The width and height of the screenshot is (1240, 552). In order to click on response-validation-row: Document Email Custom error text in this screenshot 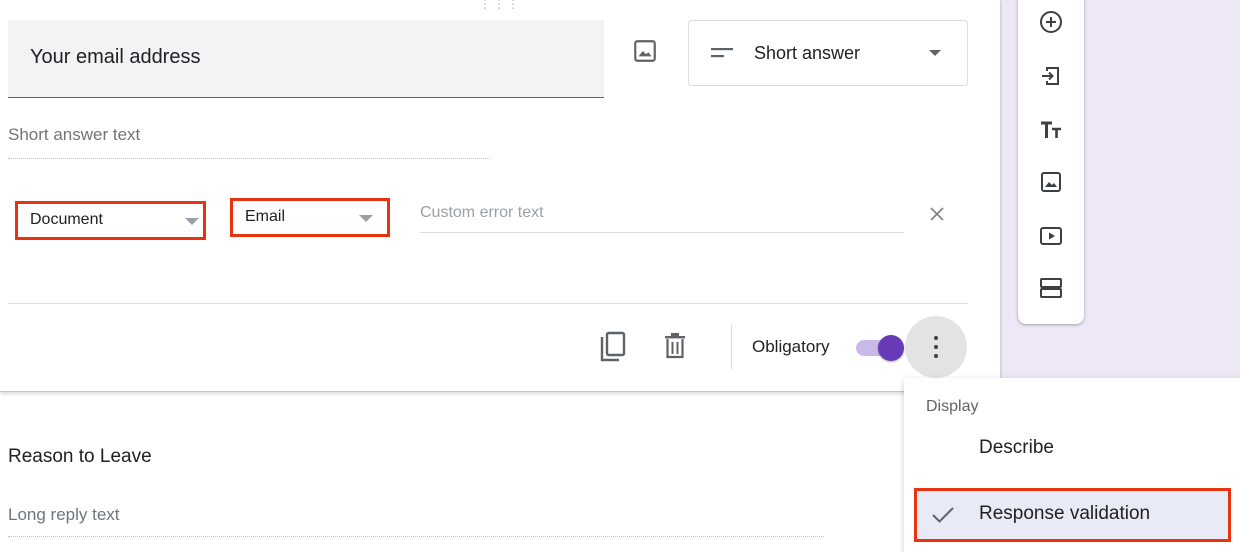, I will do `click(500, 220)`.